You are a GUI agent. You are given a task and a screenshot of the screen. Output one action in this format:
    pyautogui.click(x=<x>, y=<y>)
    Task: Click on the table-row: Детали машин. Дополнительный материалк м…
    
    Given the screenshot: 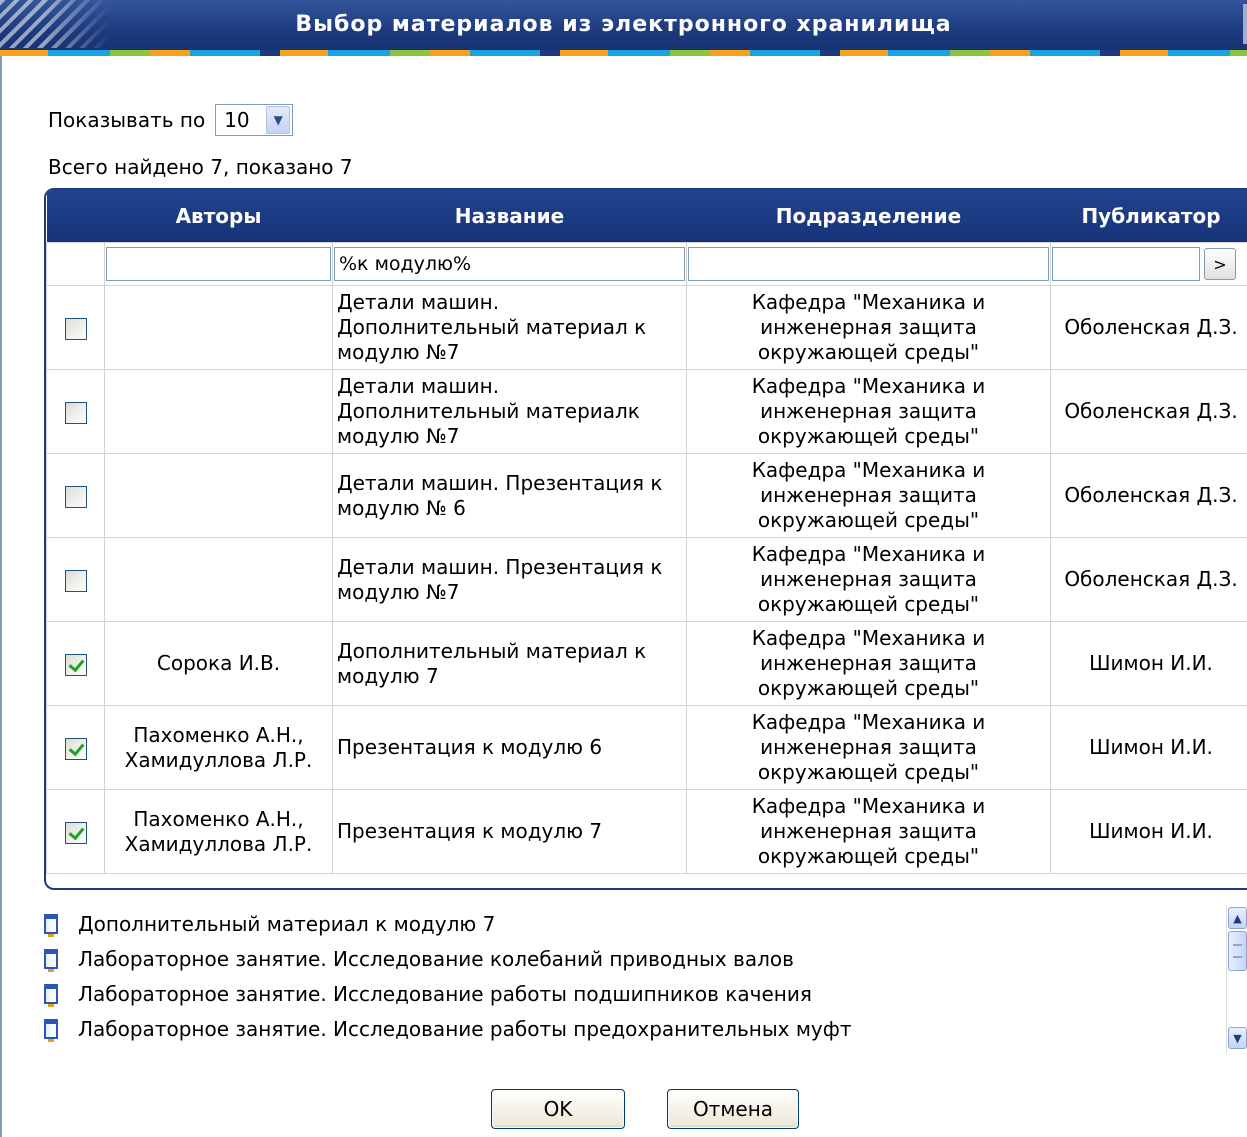 What is the action you would take?
    pyautogui.click(x=646, y=411)
    